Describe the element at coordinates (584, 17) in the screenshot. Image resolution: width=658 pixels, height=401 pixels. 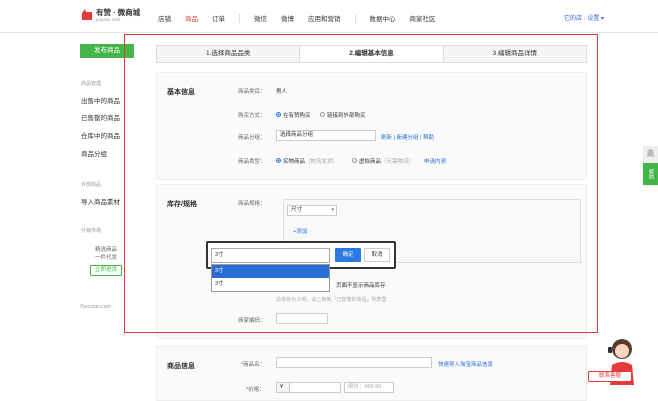
I see `user-menu: 它的店 · 设置 ▾` at that location.